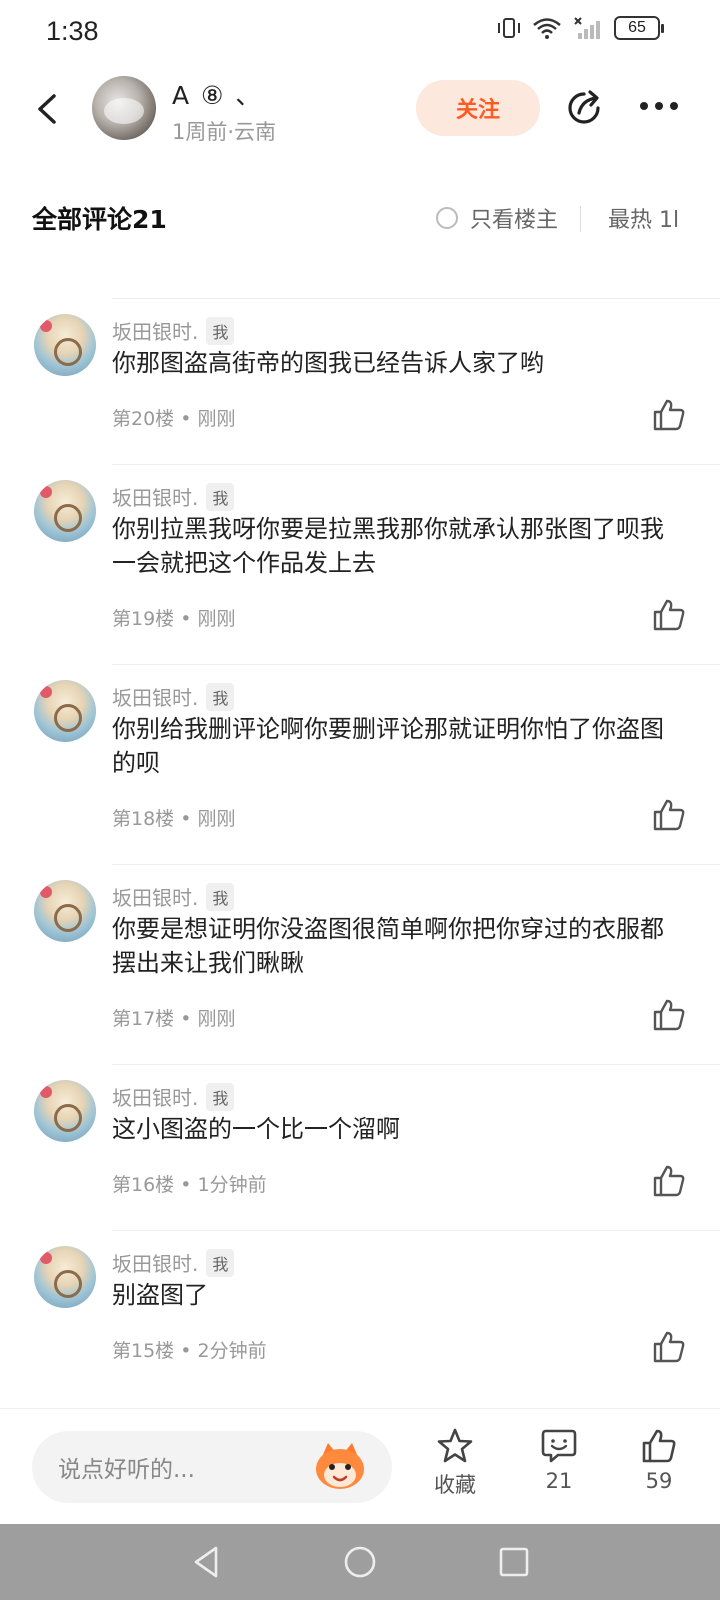 This screenshot has width=720, height=1600. I want to click on comment-floor: 第20楼, so click(143, 419).